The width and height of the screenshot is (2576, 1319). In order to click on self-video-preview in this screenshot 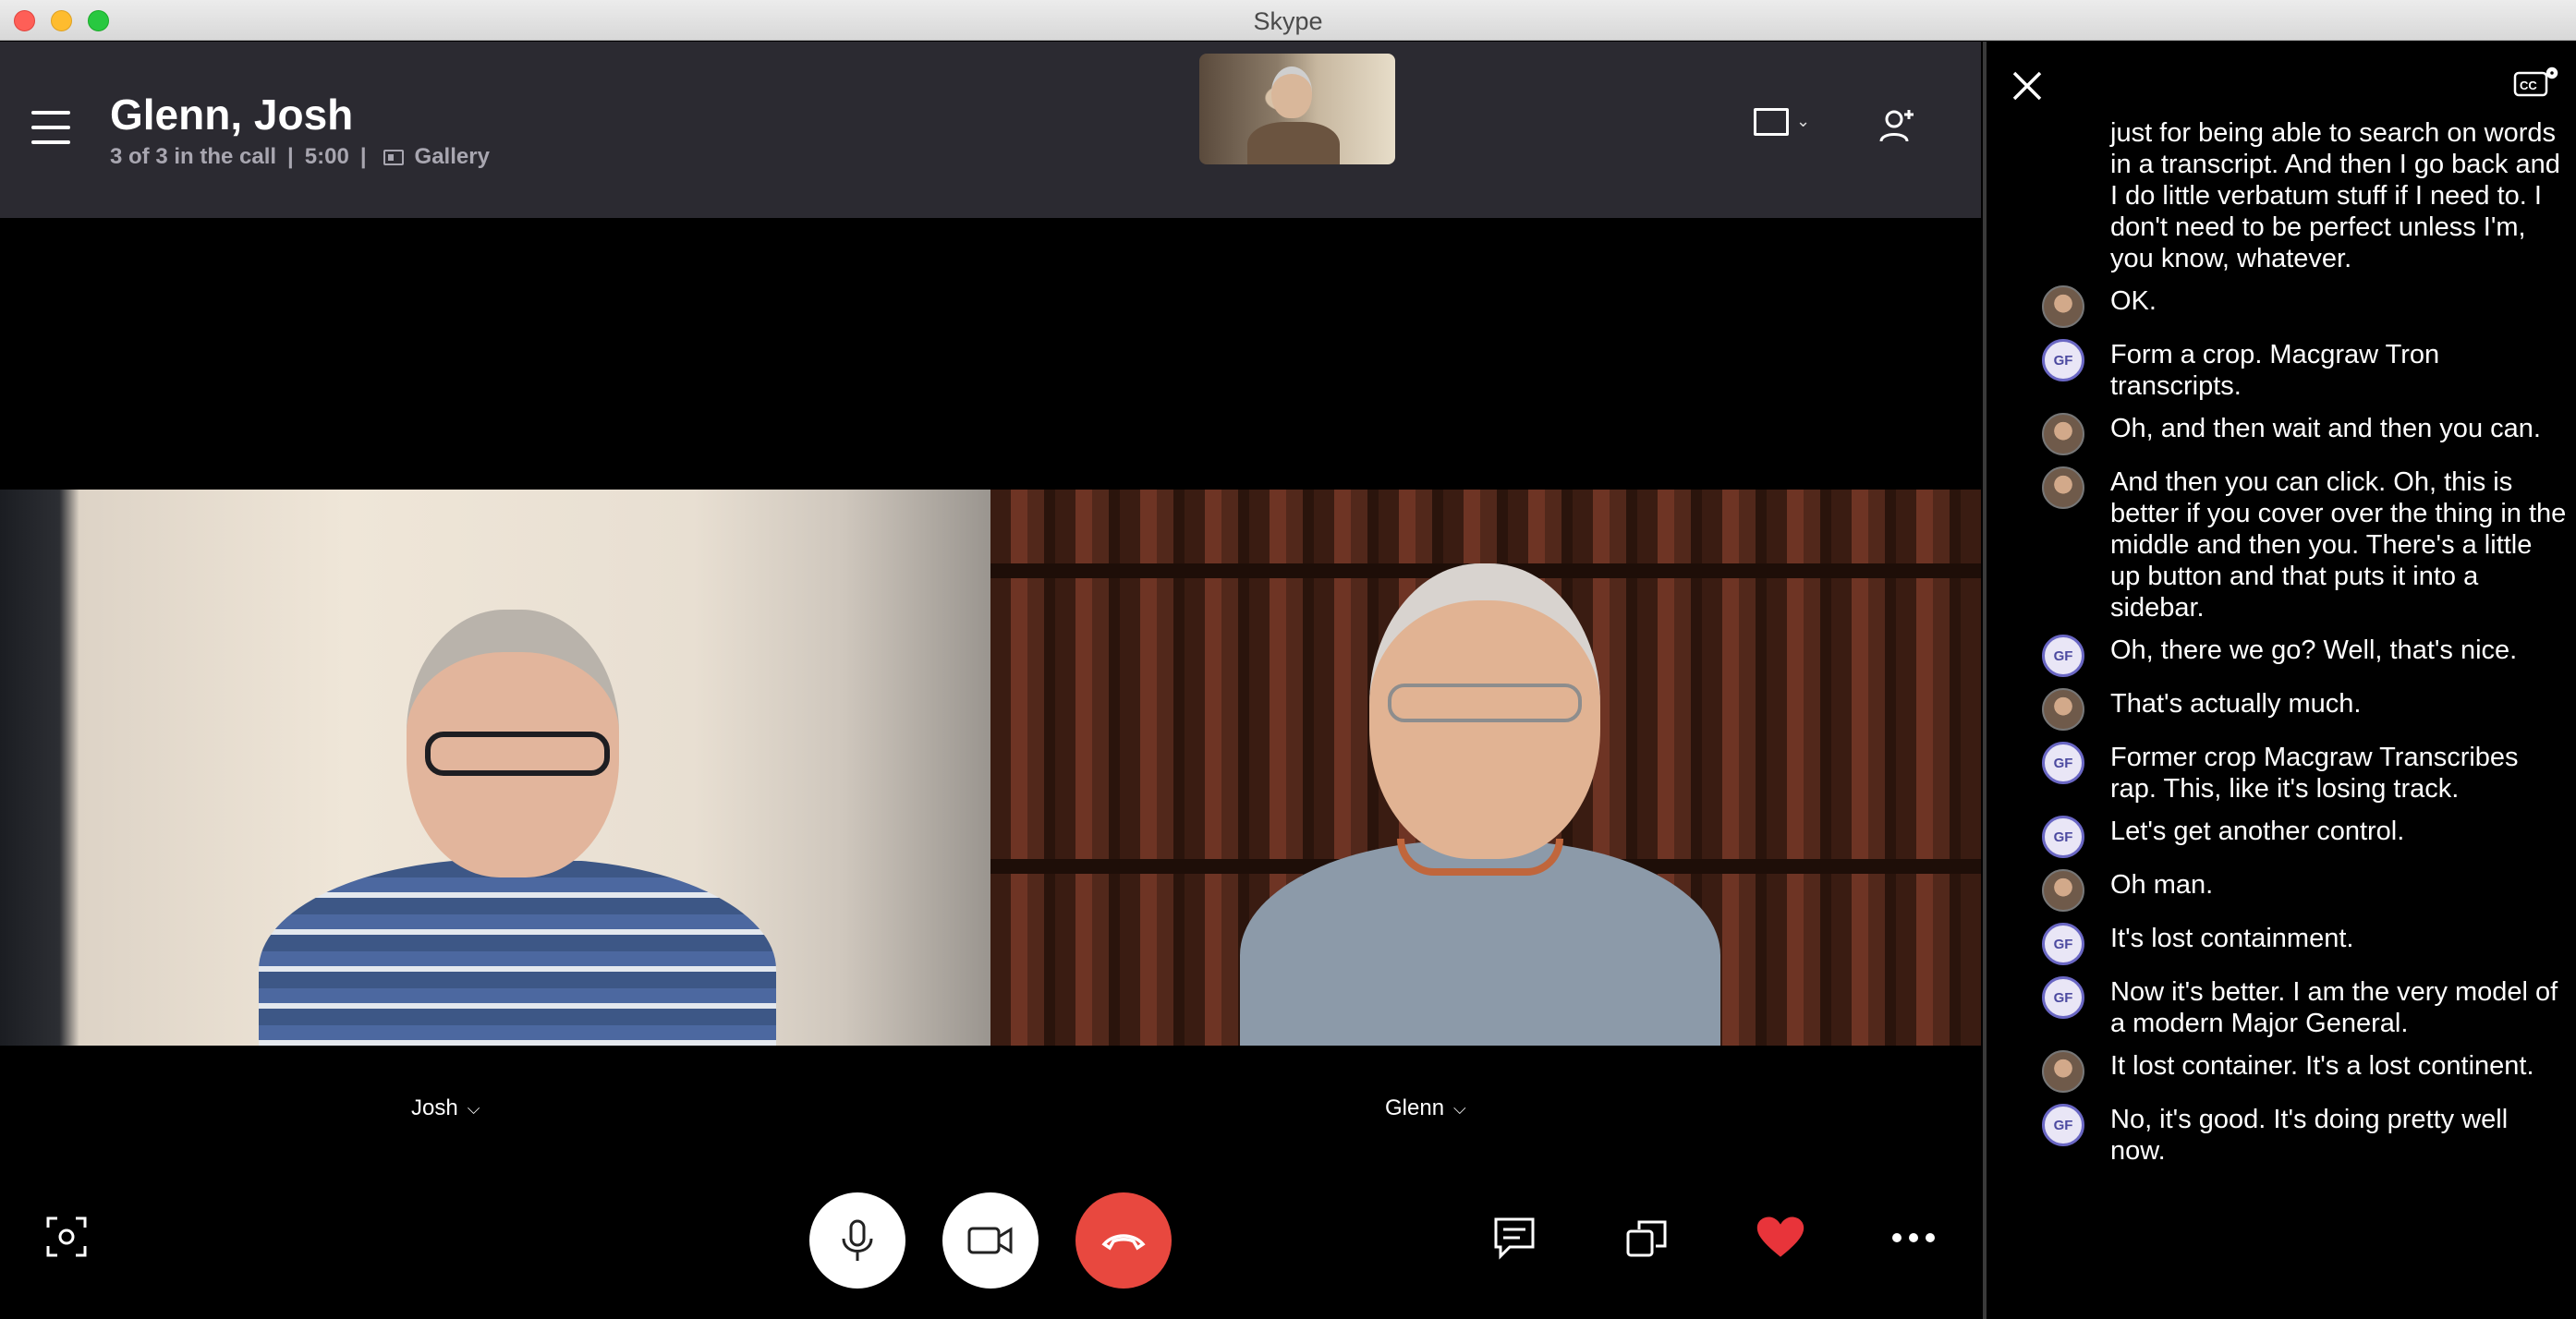, I will do `click(1297, 109)`.